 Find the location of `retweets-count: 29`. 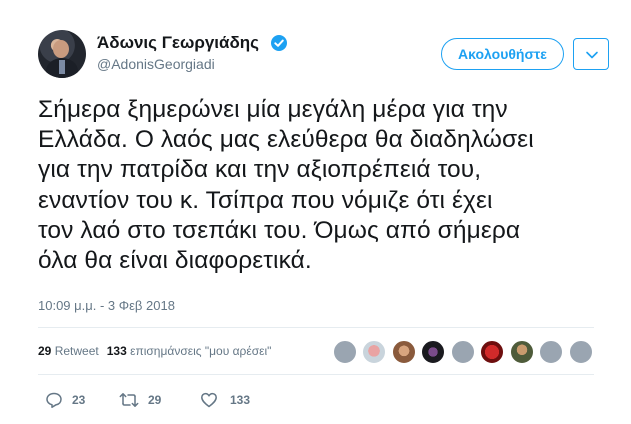

retweets-count: 29 is located at coordinates (45, 351).